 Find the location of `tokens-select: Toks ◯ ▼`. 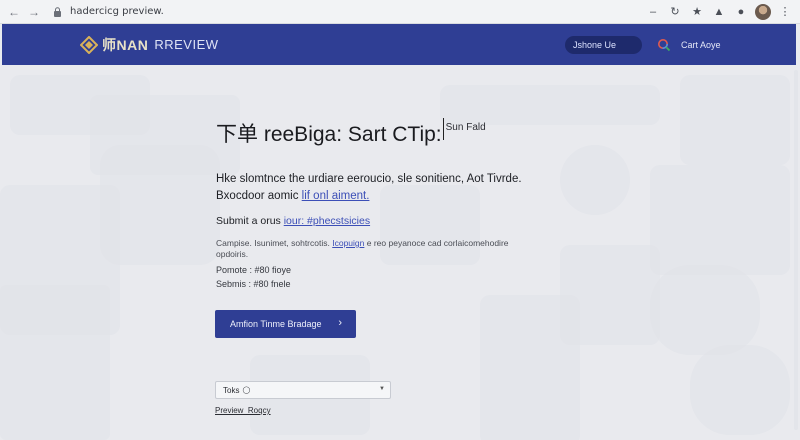

tokens-select: Toks ◯ ▼ is located at coordinates (303, 390).